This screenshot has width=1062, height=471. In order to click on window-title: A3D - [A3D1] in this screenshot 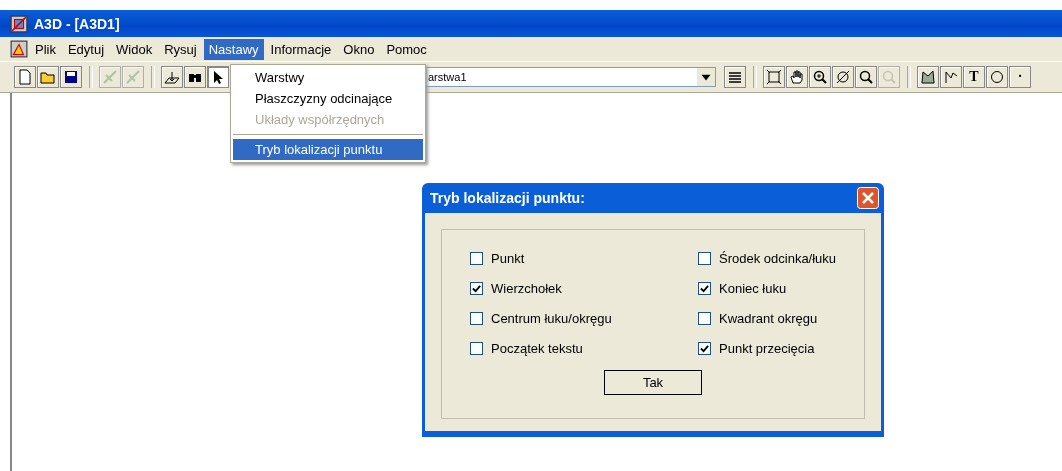, I will do `click(77, 23)`.